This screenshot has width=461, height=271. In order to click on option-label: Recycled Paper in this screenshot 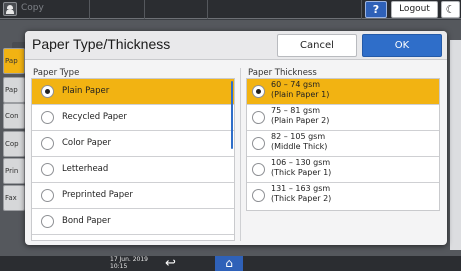, I will do `click(94, 117)`.